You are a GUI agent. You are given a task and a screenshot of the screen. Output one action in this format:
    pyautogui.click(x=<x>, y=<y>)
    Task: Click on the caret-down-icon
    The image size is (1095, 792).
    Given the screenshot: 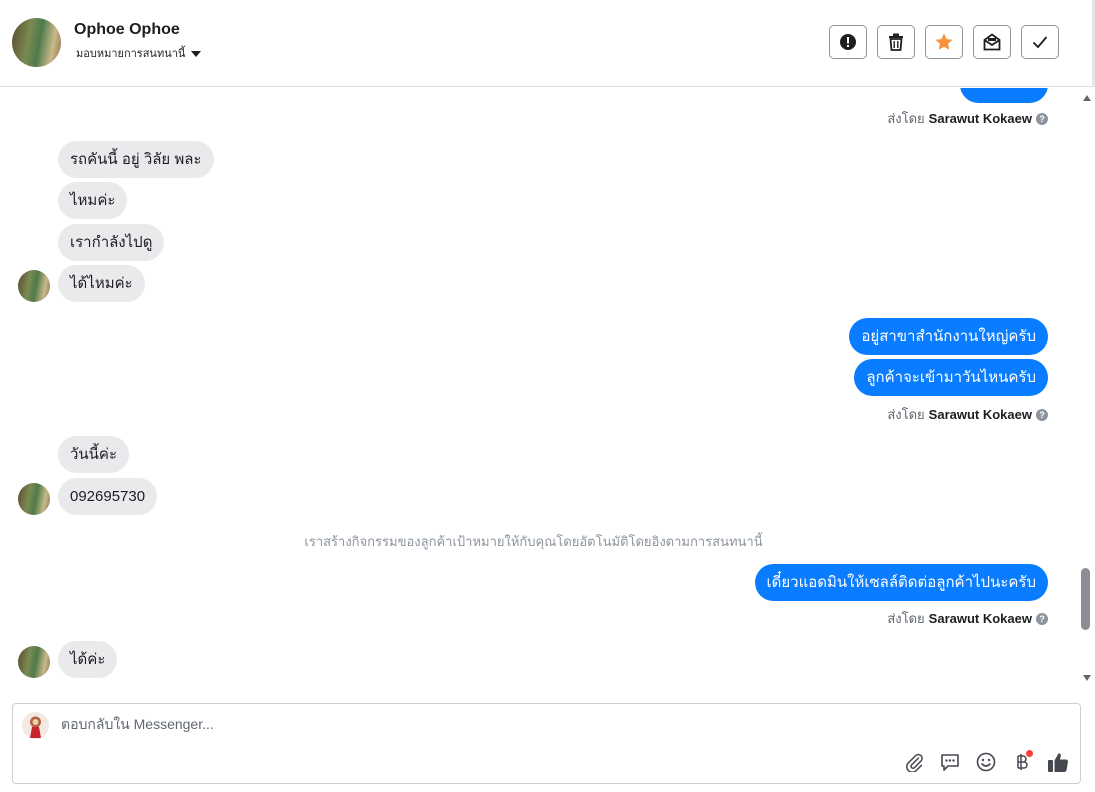 What is the action you would take?
    pyautogui.click(x=196, y=53)
    